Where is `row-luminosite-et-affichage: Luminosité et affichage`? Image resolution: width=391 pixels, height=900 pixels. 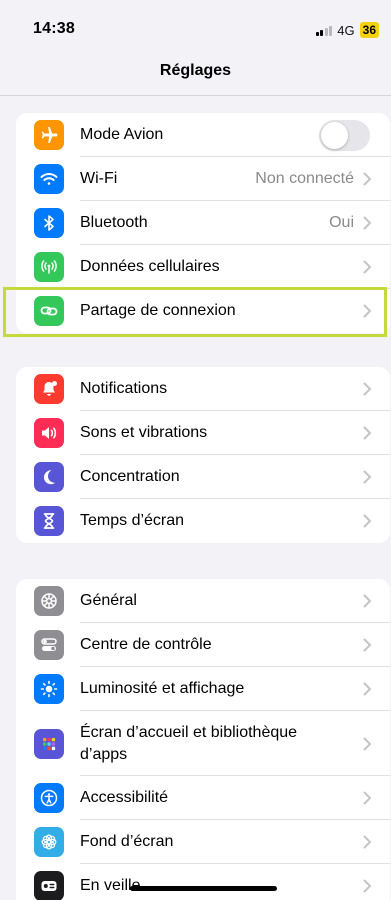 row-luminosite-et-affichage: Luminosité et affichage is located at coordinates (203, 689).